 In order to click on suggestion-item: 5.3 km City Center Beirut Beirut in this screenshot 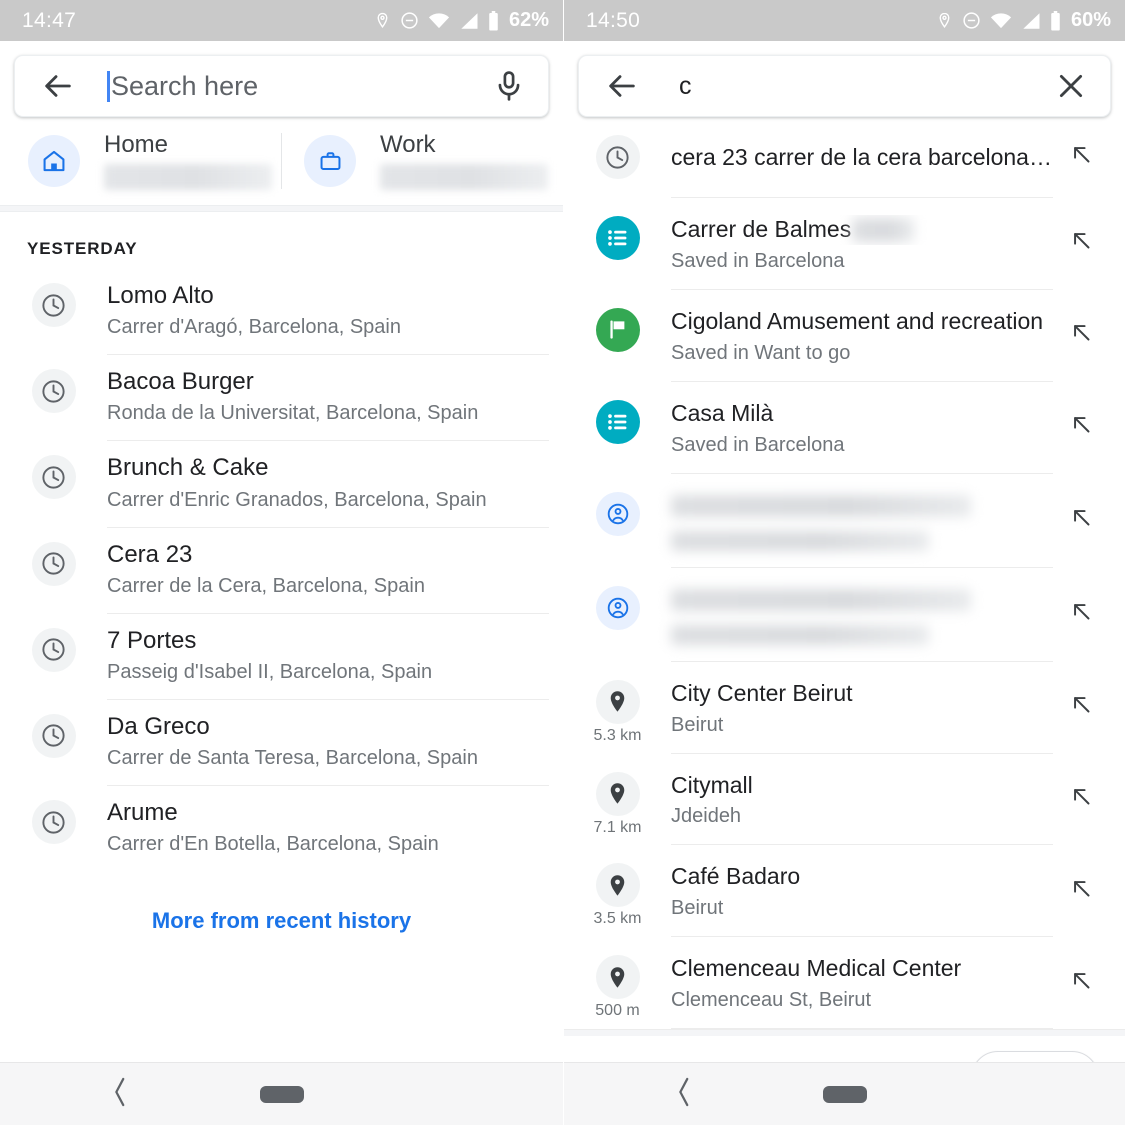, I will do `click(844, 708)`.